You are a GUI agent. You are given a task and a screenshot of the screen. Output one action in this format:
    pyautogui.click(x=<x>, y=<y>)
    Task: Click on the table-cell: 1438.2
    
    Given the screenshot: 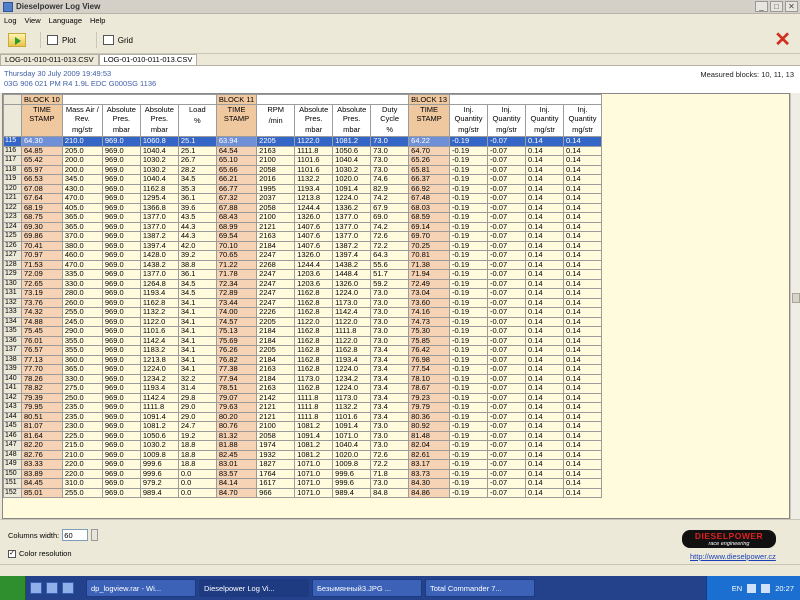 What is the action you would take?
    pyautogui.click(x=352, y=264)
    